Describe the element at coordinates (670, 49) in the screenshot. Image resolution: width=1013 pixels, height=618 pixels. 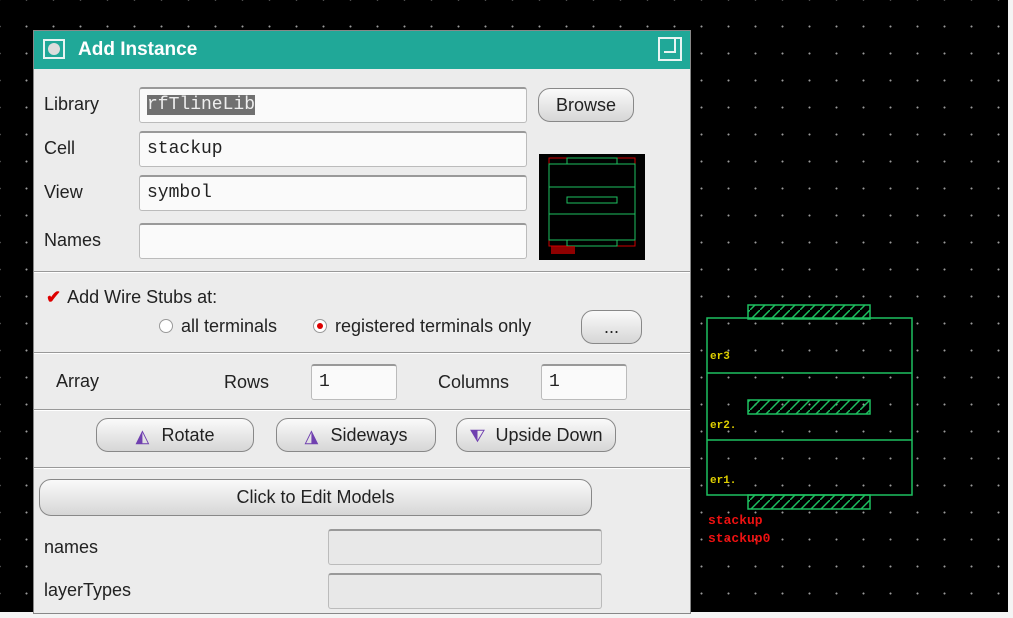
I see `maximize-icon` at that location.